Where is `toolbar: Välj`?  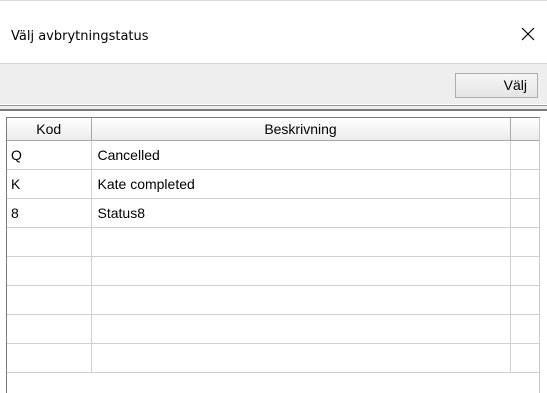
toolbar: Välj is located at coordinates (273, 83).